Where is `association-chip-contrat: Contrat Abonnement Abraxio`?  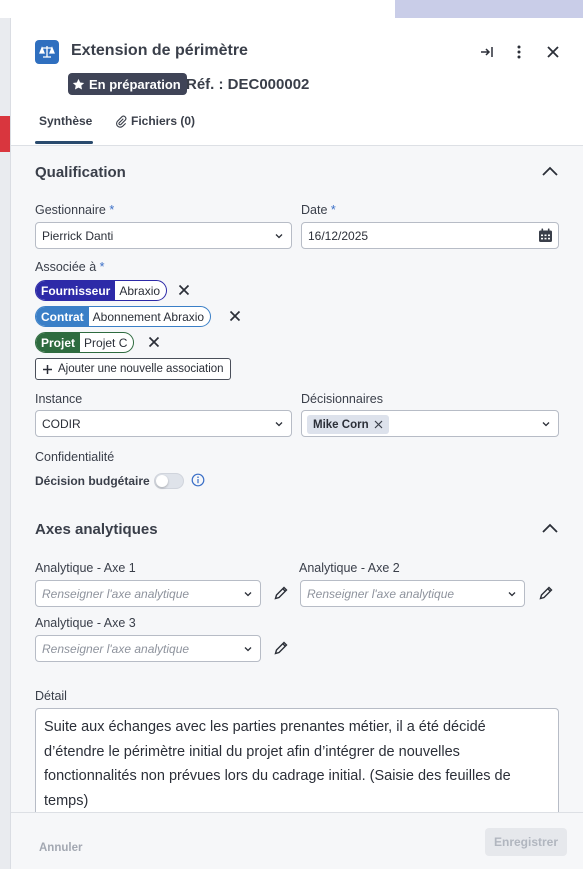 association-chip-contrat: Contrat Abonnement Abraxio is located at coordinates (123, 316).